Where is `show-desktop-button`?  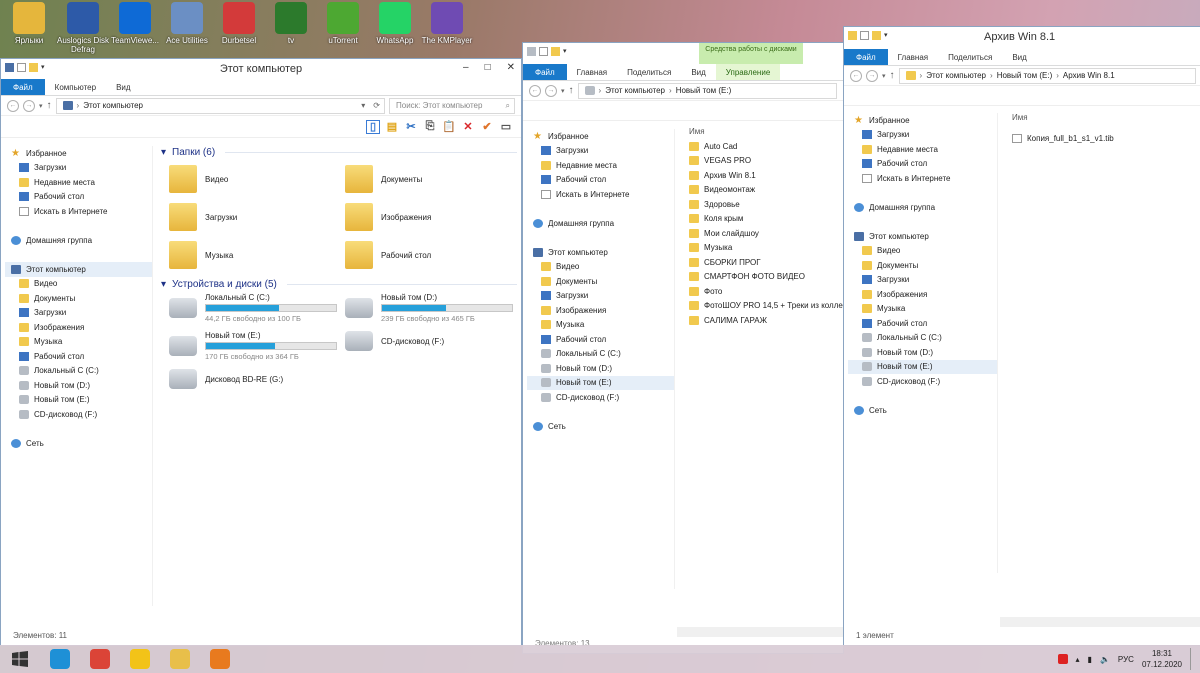 show-desktop-button is located at coordinates (1192, 659).